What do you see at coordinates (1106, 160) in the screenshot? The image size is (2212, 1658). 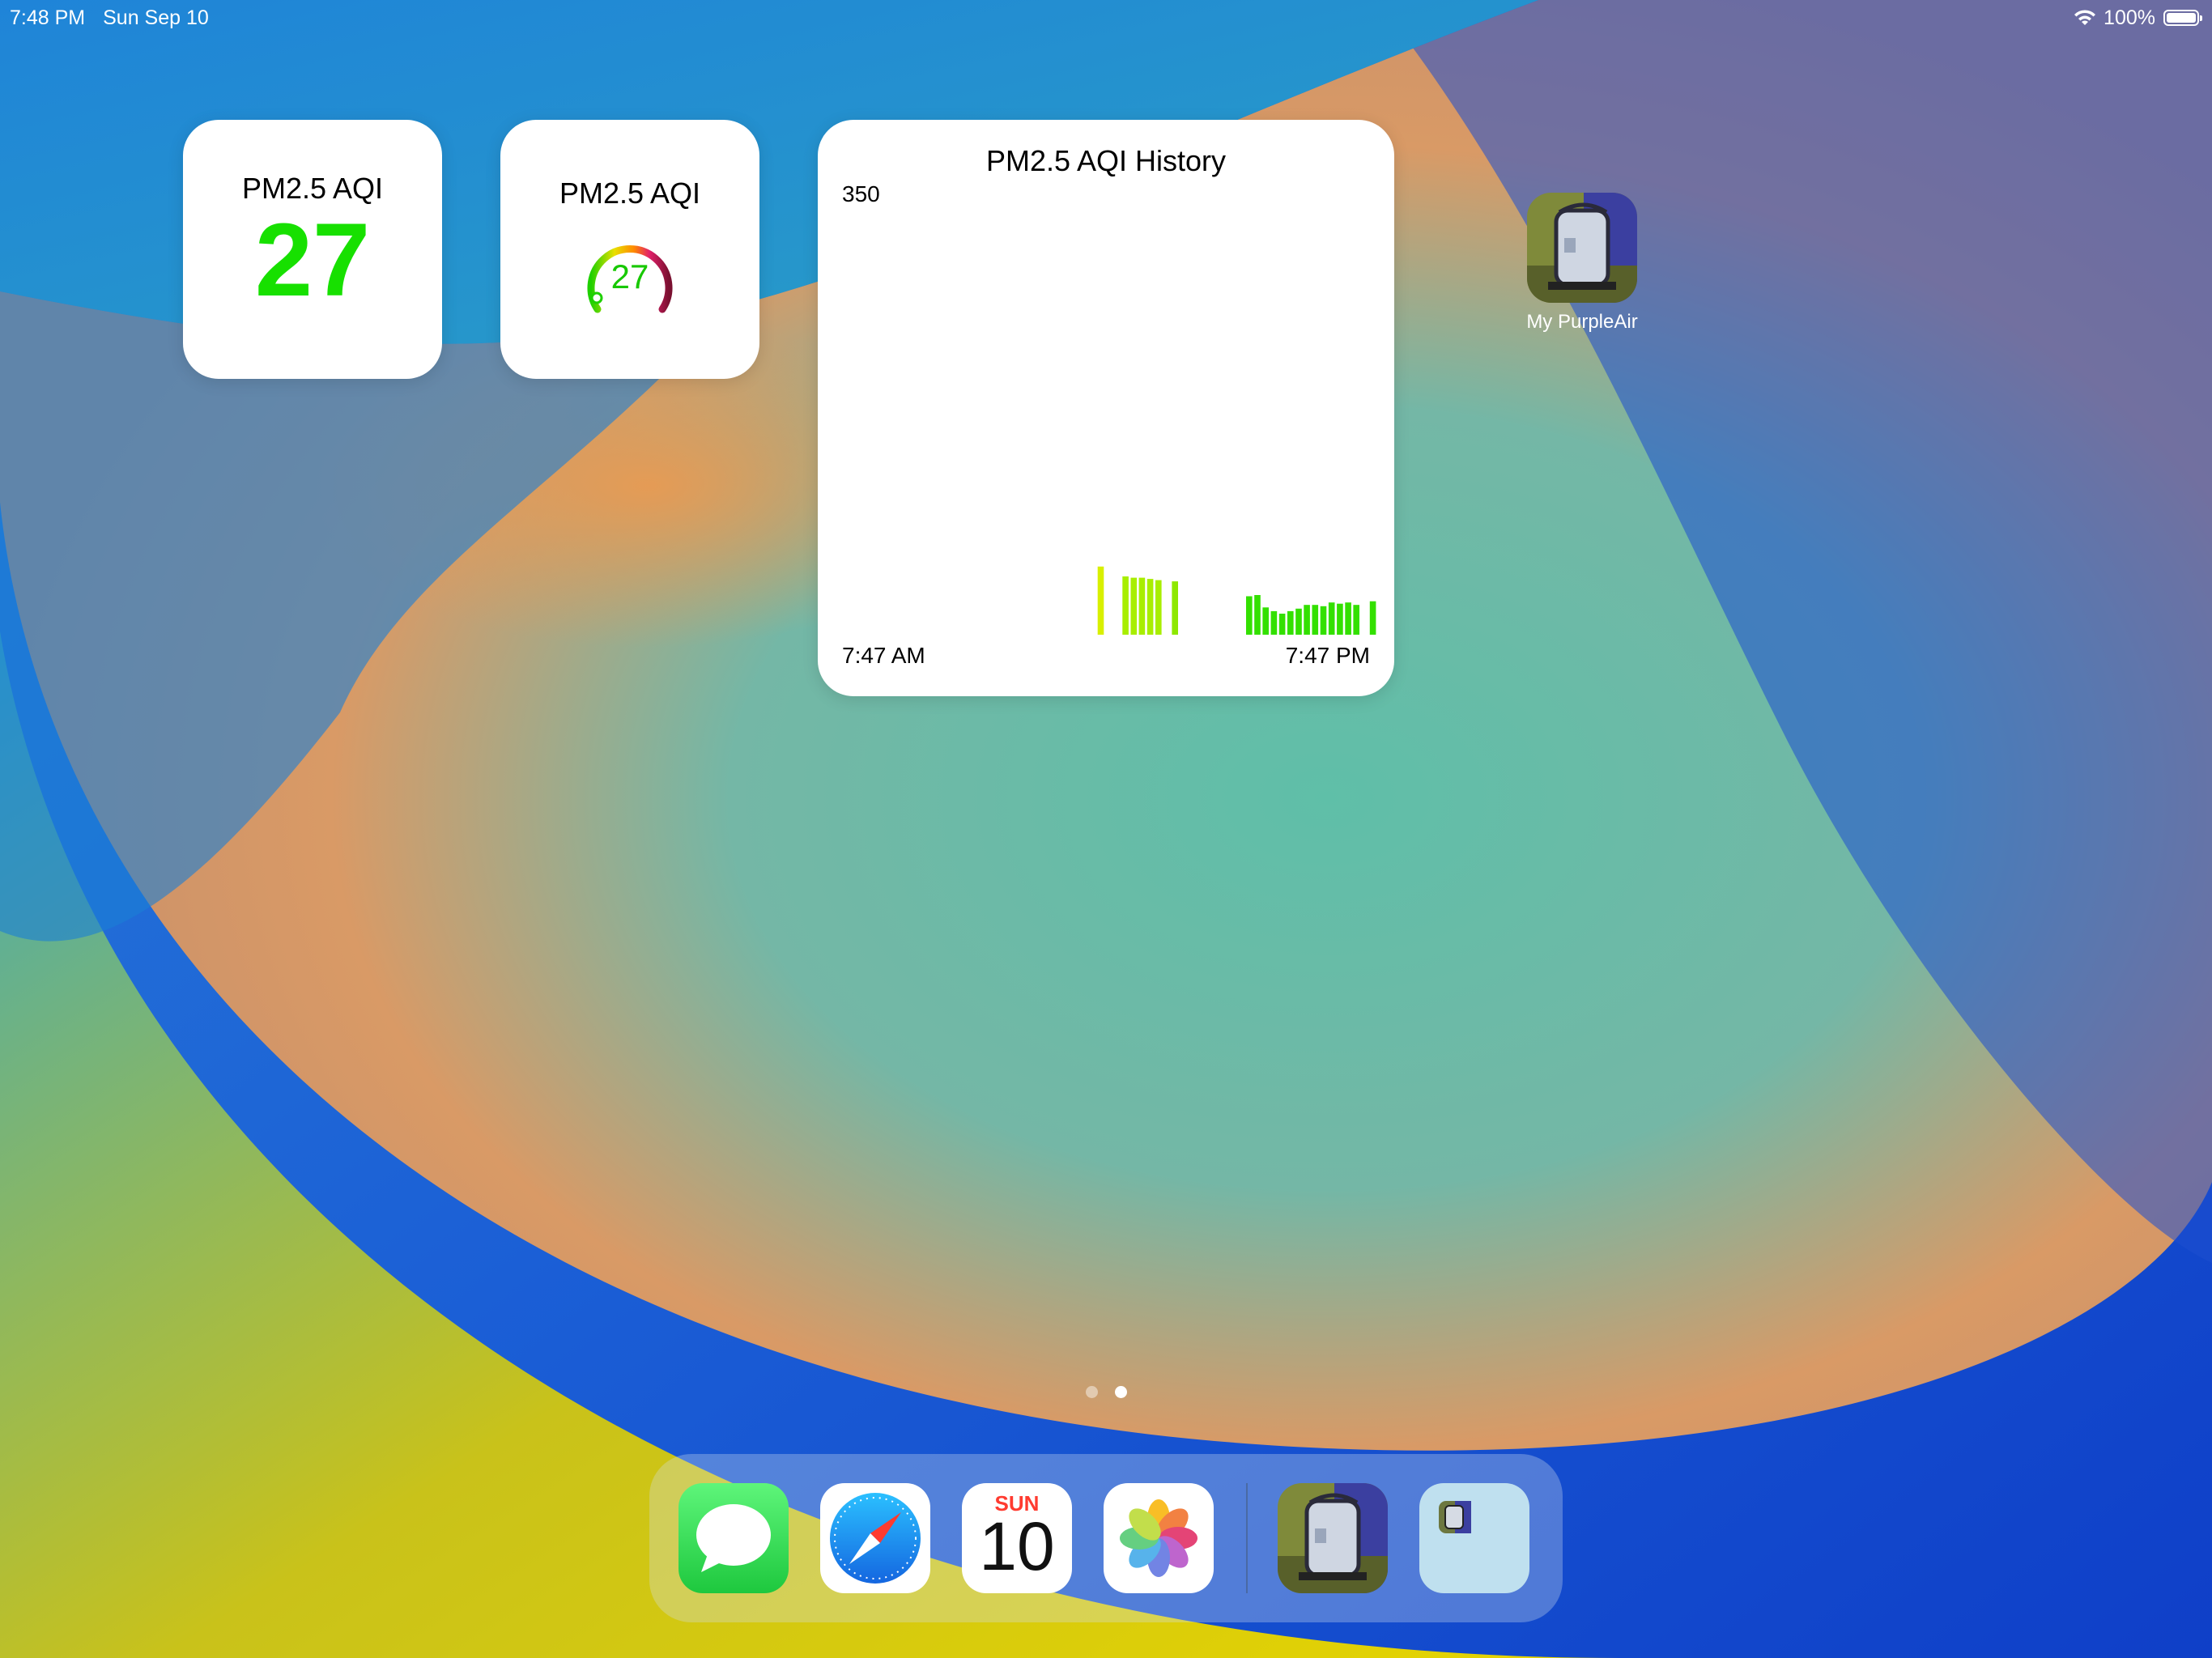 I see `chart-title: PM2.5 AQI History` at bounding box center [1106, 160].